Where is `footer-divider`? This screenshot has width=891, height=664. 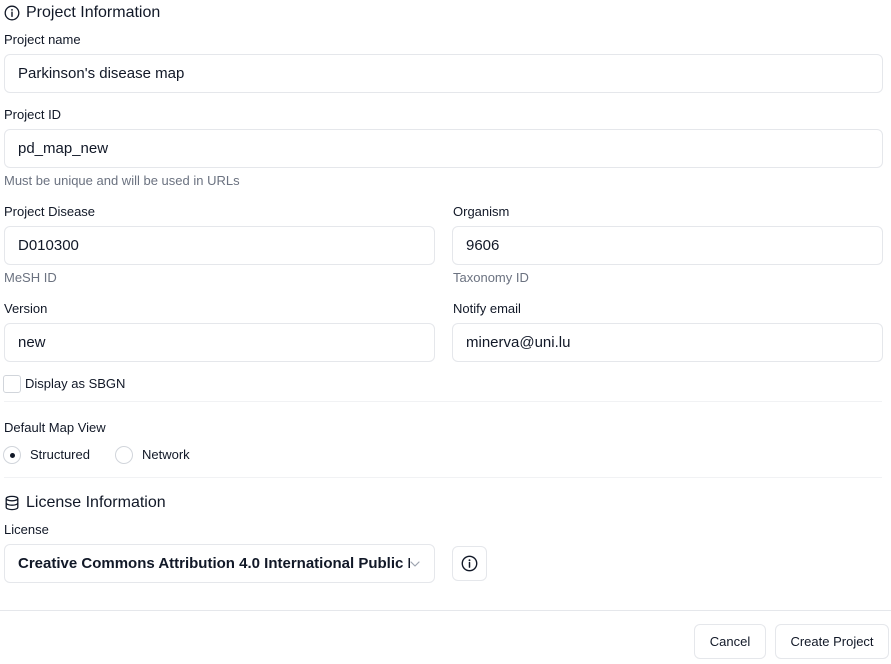
footer-divider is located at coordinates (445, 610).